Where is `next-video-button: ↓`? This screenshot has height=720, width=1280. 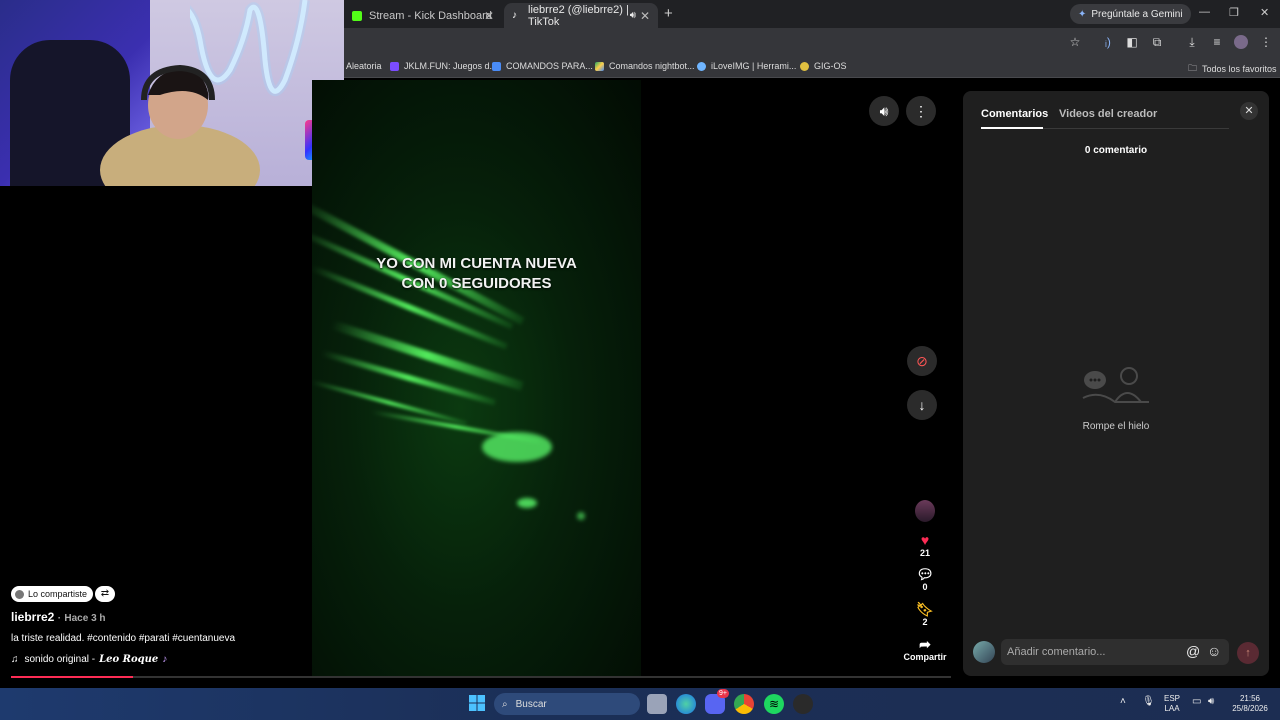 next-video-button: ↓ is located at coordinates (922, 405).